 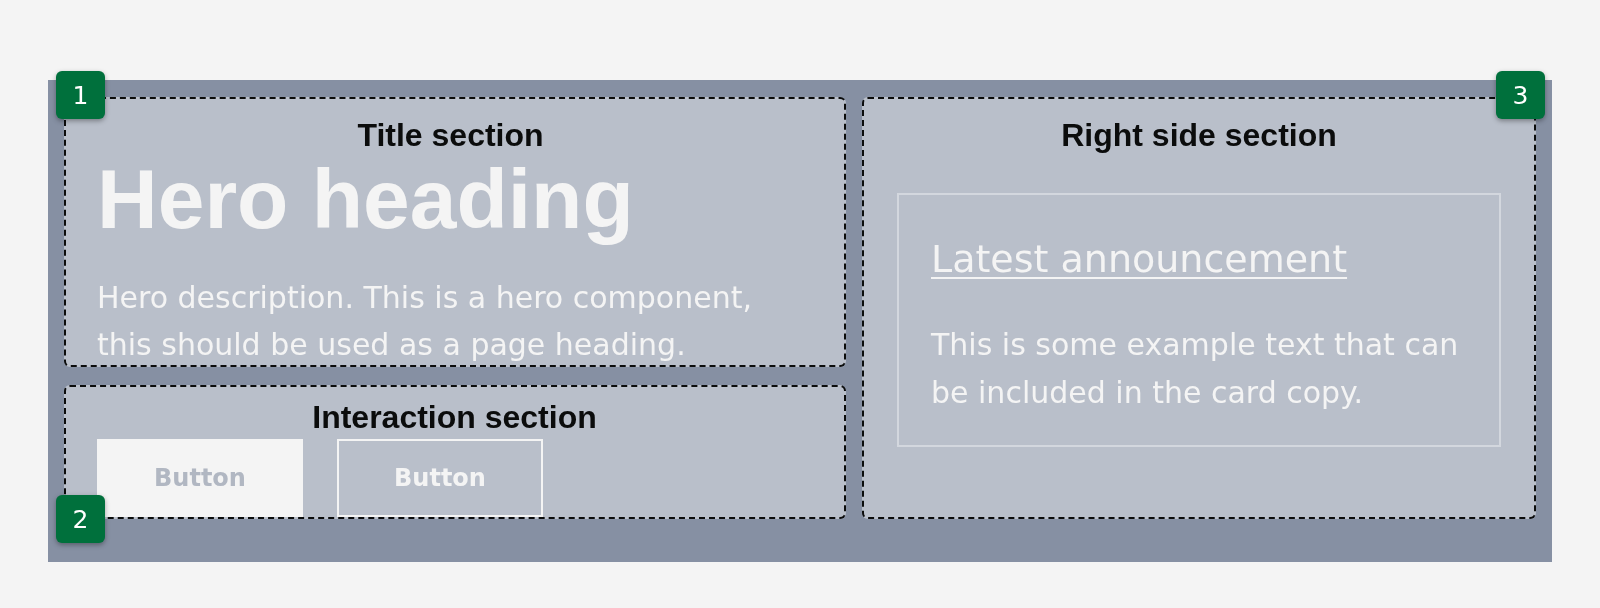 I want to click on number-badge: 3, so click(x=1520, y=95).